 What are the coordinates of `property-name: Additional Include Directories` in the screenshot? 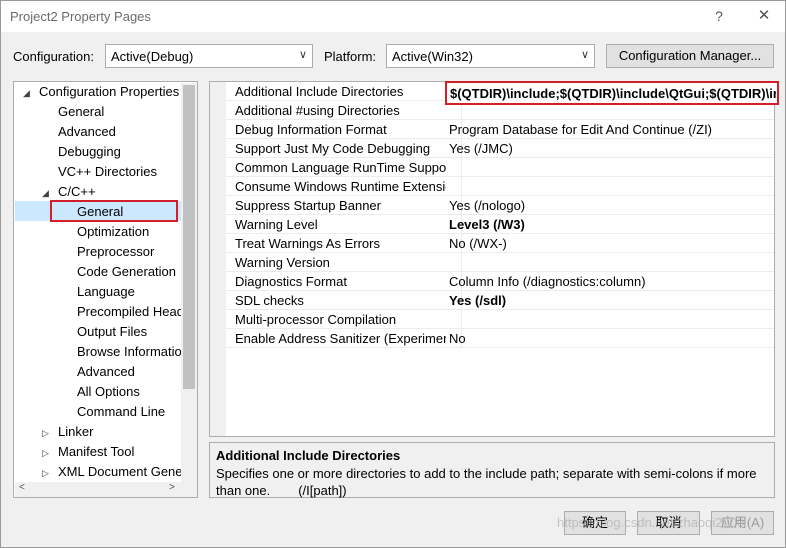 It's located at (319, 91).